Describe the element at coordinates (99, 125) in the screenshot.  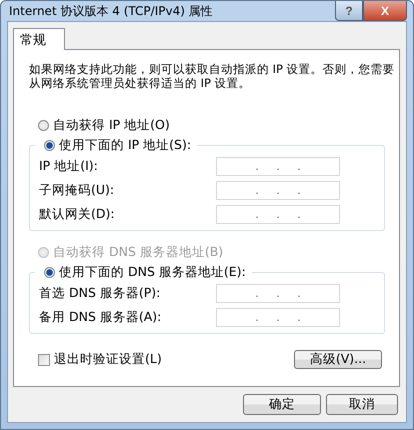
I see `radio-option: 自动获得 IP 地址(O)` at that location.